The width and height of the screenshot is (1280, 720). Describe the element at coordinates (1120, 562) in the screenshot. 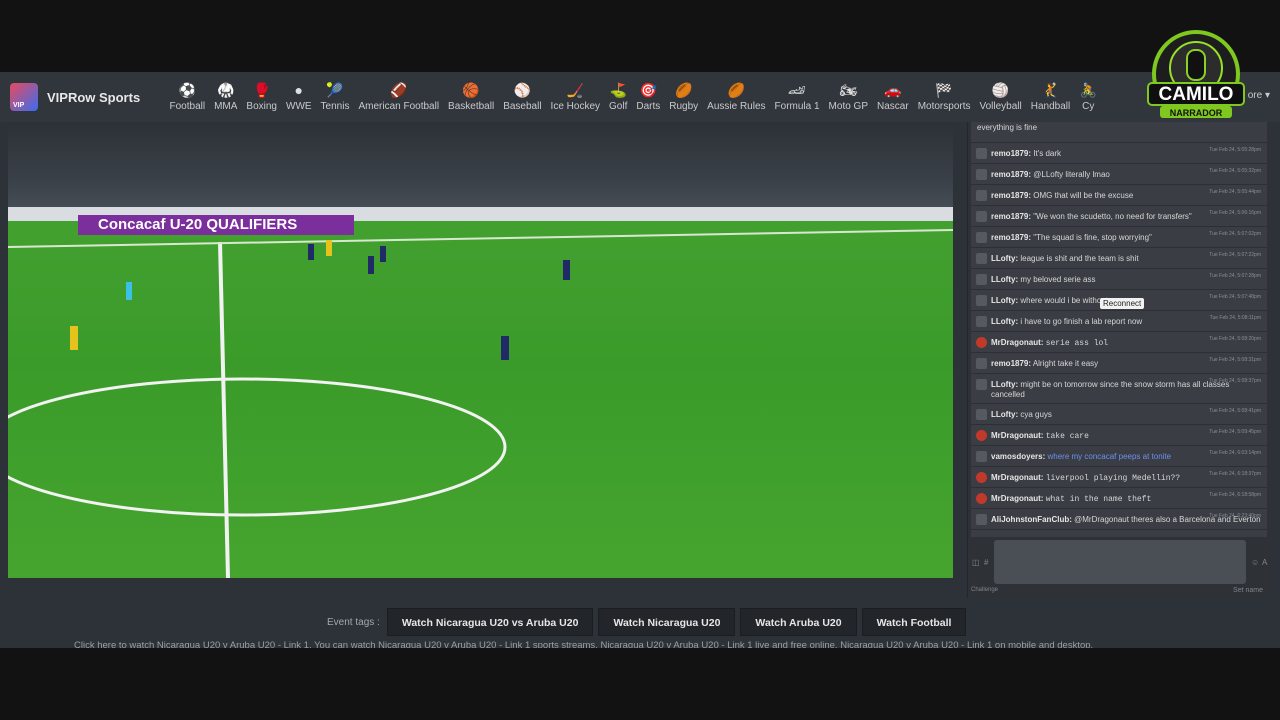

I see `chat-input` at that location.